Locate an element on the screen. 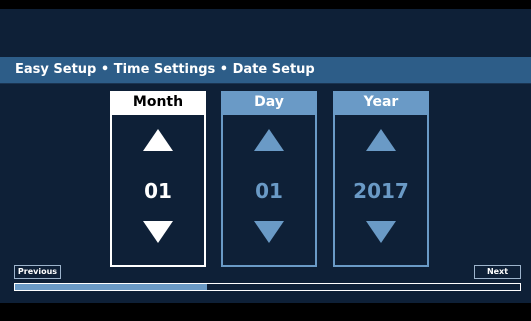  previous-button: Previous is located at coordinates (37, 272).